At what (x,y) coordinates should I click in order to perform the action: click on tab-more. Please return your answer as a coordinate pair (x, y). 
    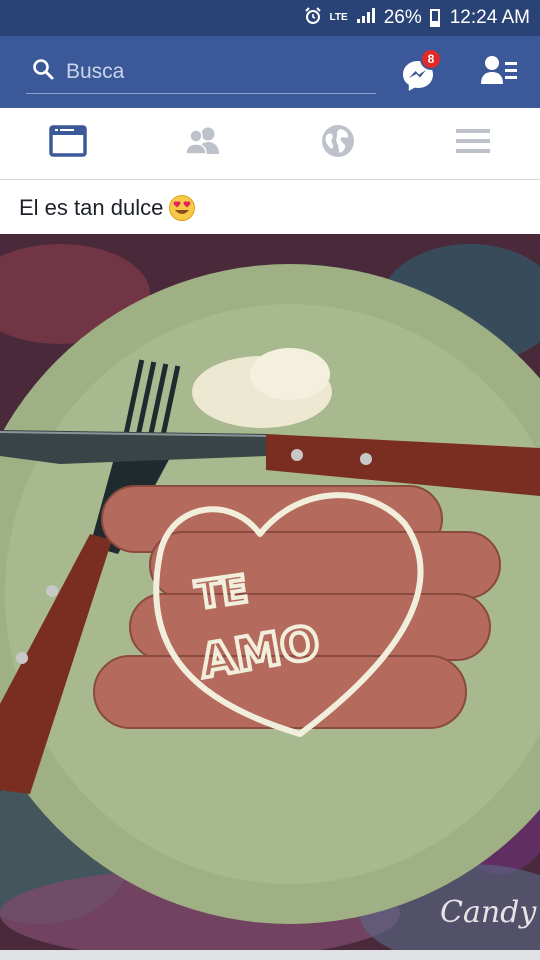
    Looking at the image, I should click on (472, 143).